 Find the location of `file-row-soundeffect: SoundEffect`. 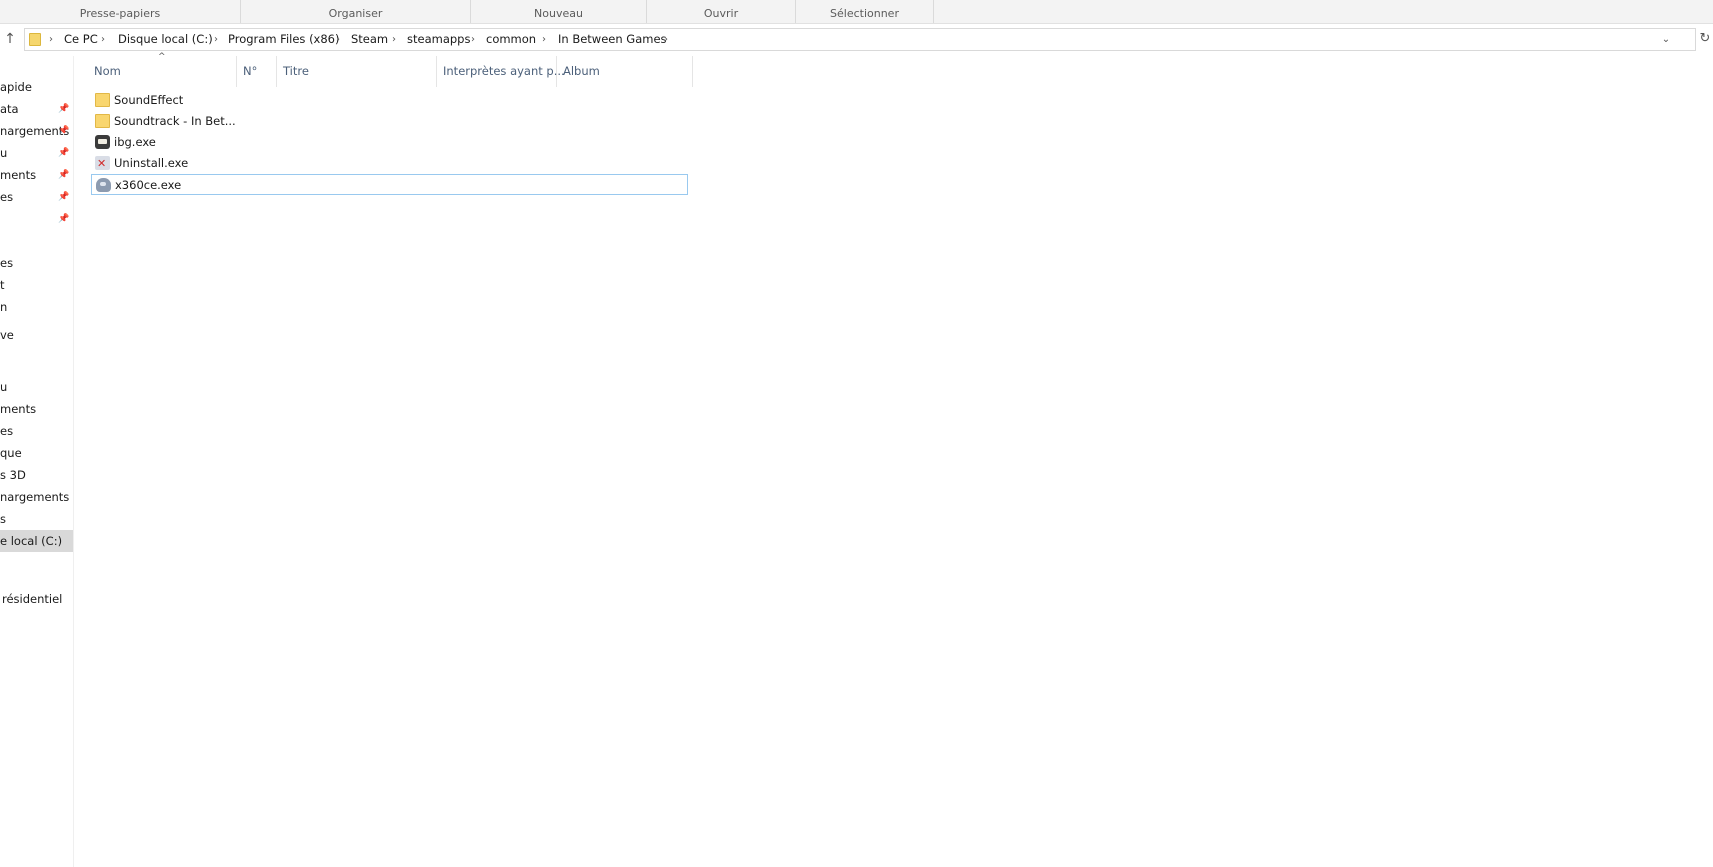

file-row-soundeffect: SoundEffect is located at coordinates (389, 100).